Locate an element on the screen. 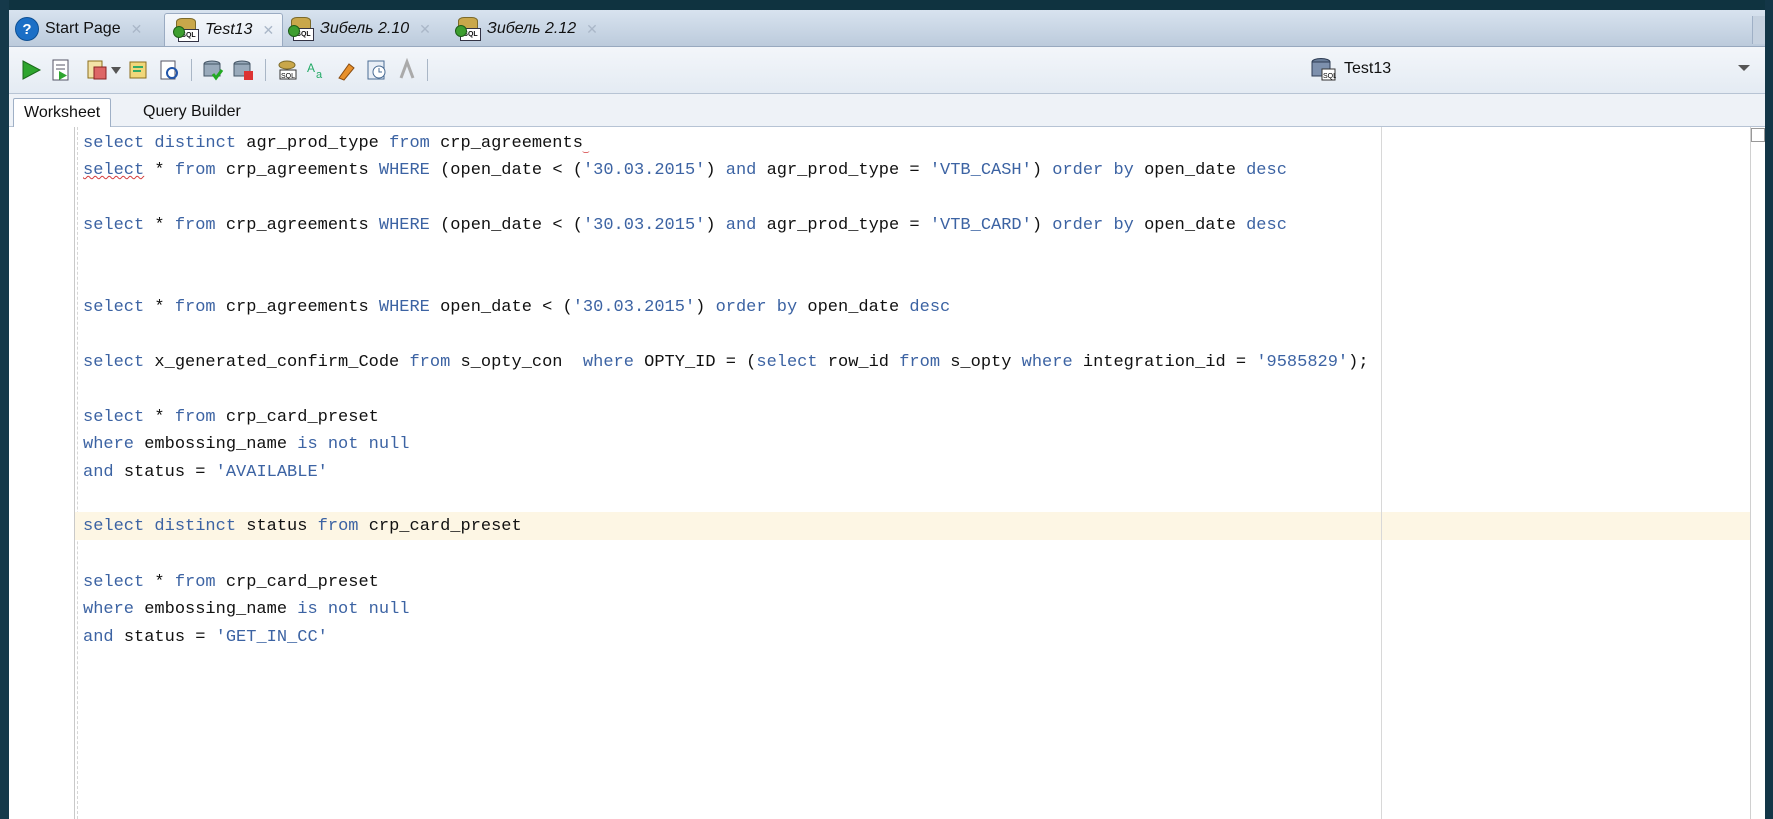  tab-zibel-2-10: SQL Зибель 2.10 ✕ is located at coordinates (359, 29).